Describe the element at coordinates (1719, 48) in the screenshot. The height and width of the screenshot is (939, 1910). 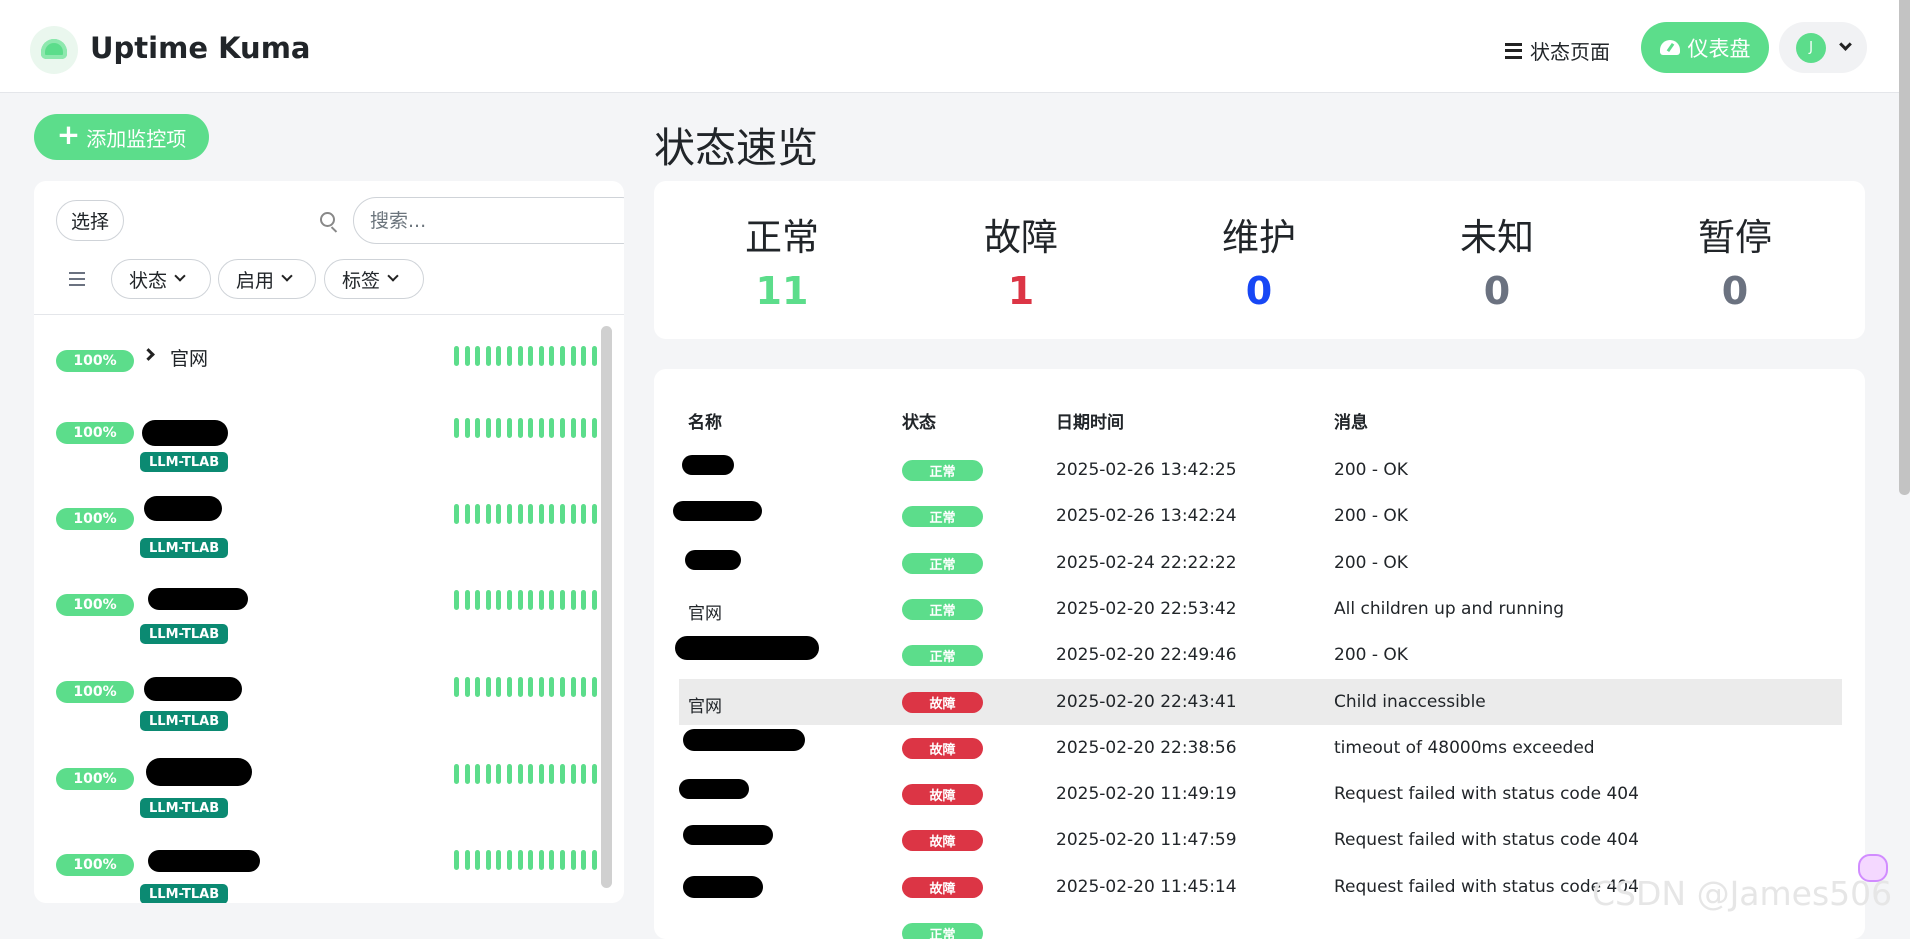
I see `dashboard-label: 仪表盘` at that location.